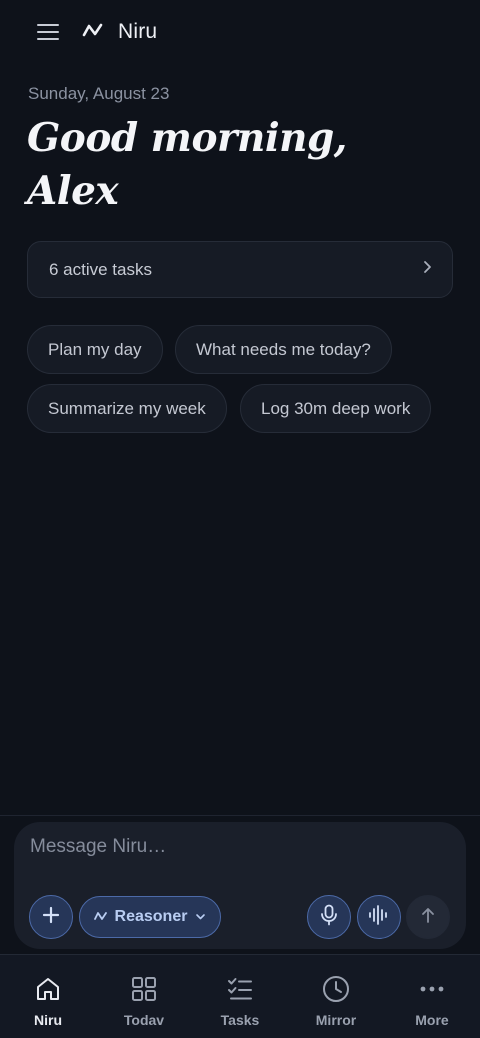 This screenshot has height=1038, width=480. Describe the element at coordinates (427, 269) in the screenshot. I see `chevron-right-icon` at that location.